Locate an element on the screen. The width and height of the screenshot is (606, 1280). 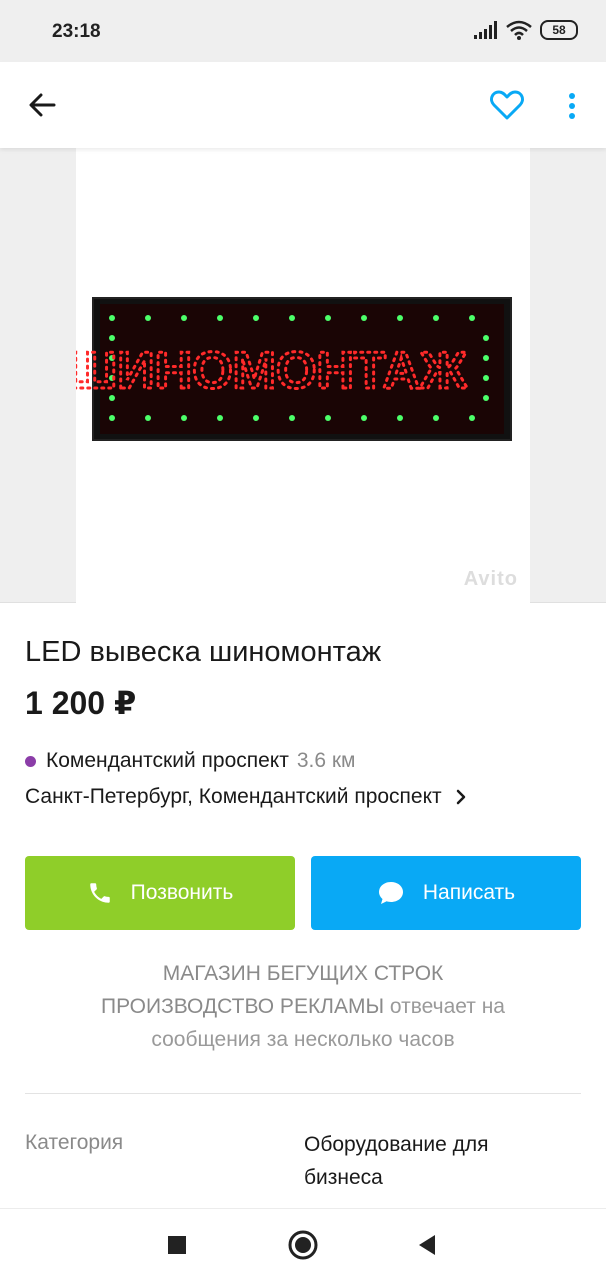
more-options-button is located at coordinates (572, 106).